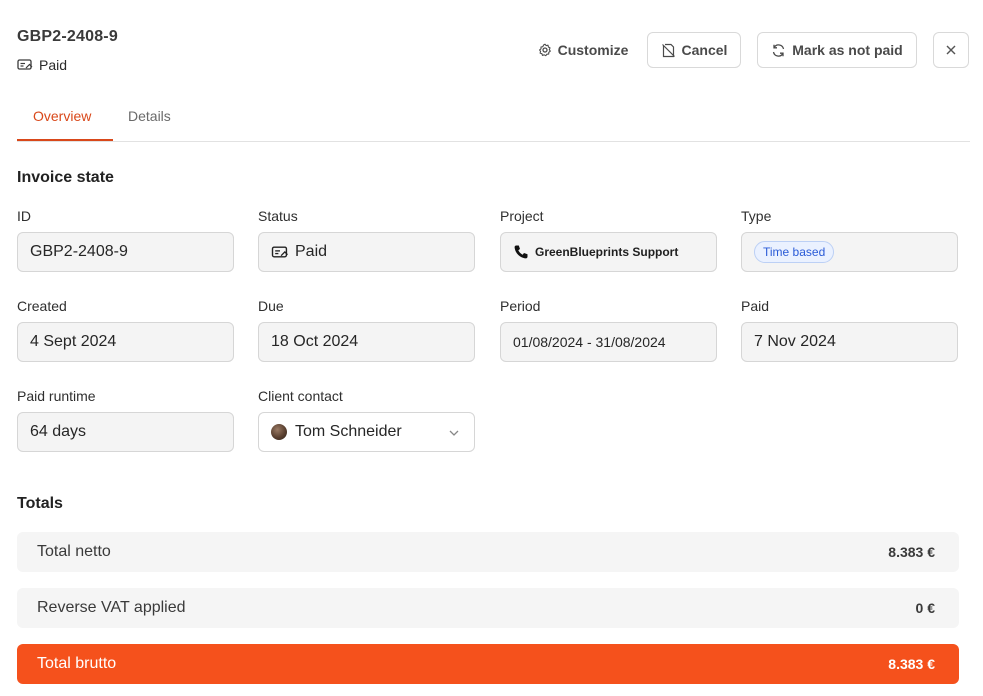 This screenshot has height=696, width=983. Describe the element at coordinates (488, 552) in the screenshot. I see `total-netto-row: Total netto 8.383 €` at that location.